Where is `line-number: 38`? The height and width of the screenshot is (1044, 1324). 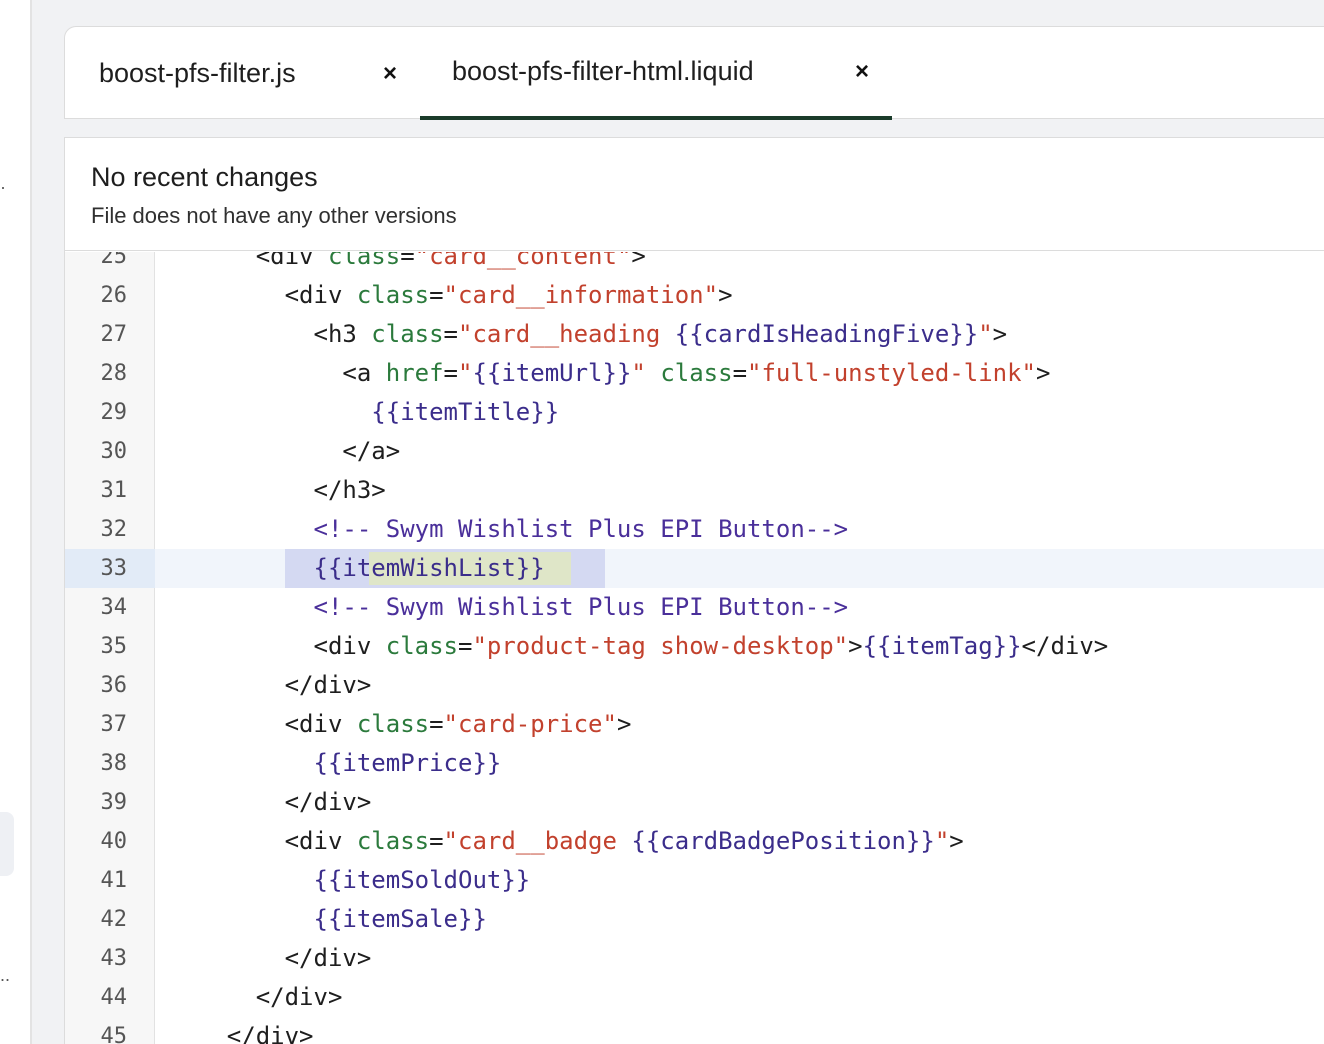
line-number: 38 is located at coordinates (114, 763).